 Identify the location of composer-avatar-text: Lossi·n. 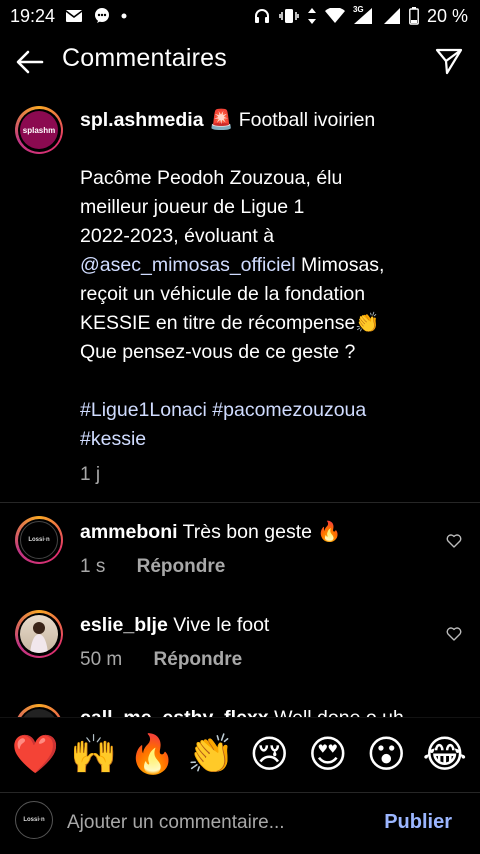
(34, 820).